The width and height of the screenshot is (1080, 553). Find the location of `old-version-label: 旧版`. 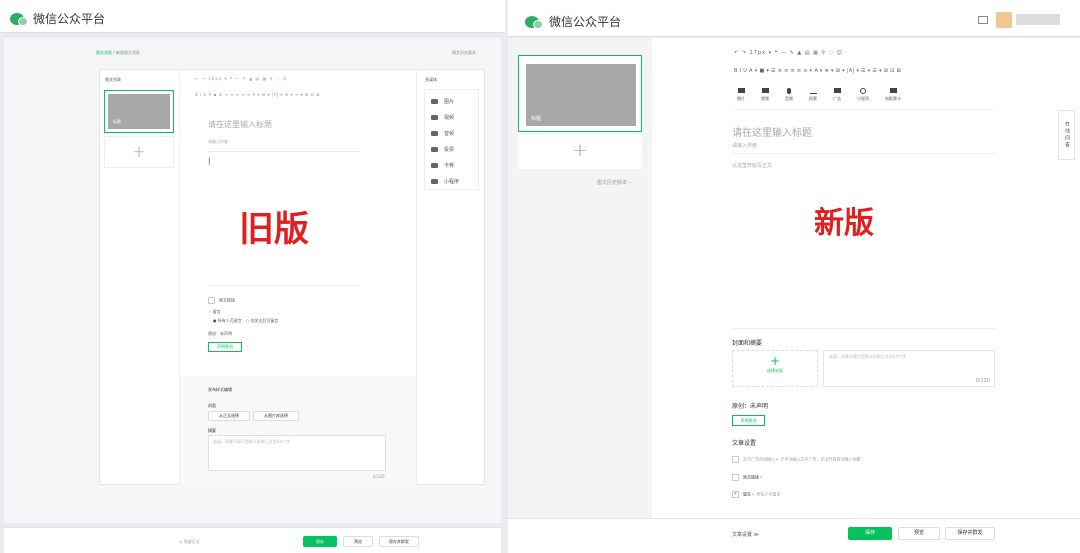

old-version-label: 旧版 is located at coordinates (274, 230).